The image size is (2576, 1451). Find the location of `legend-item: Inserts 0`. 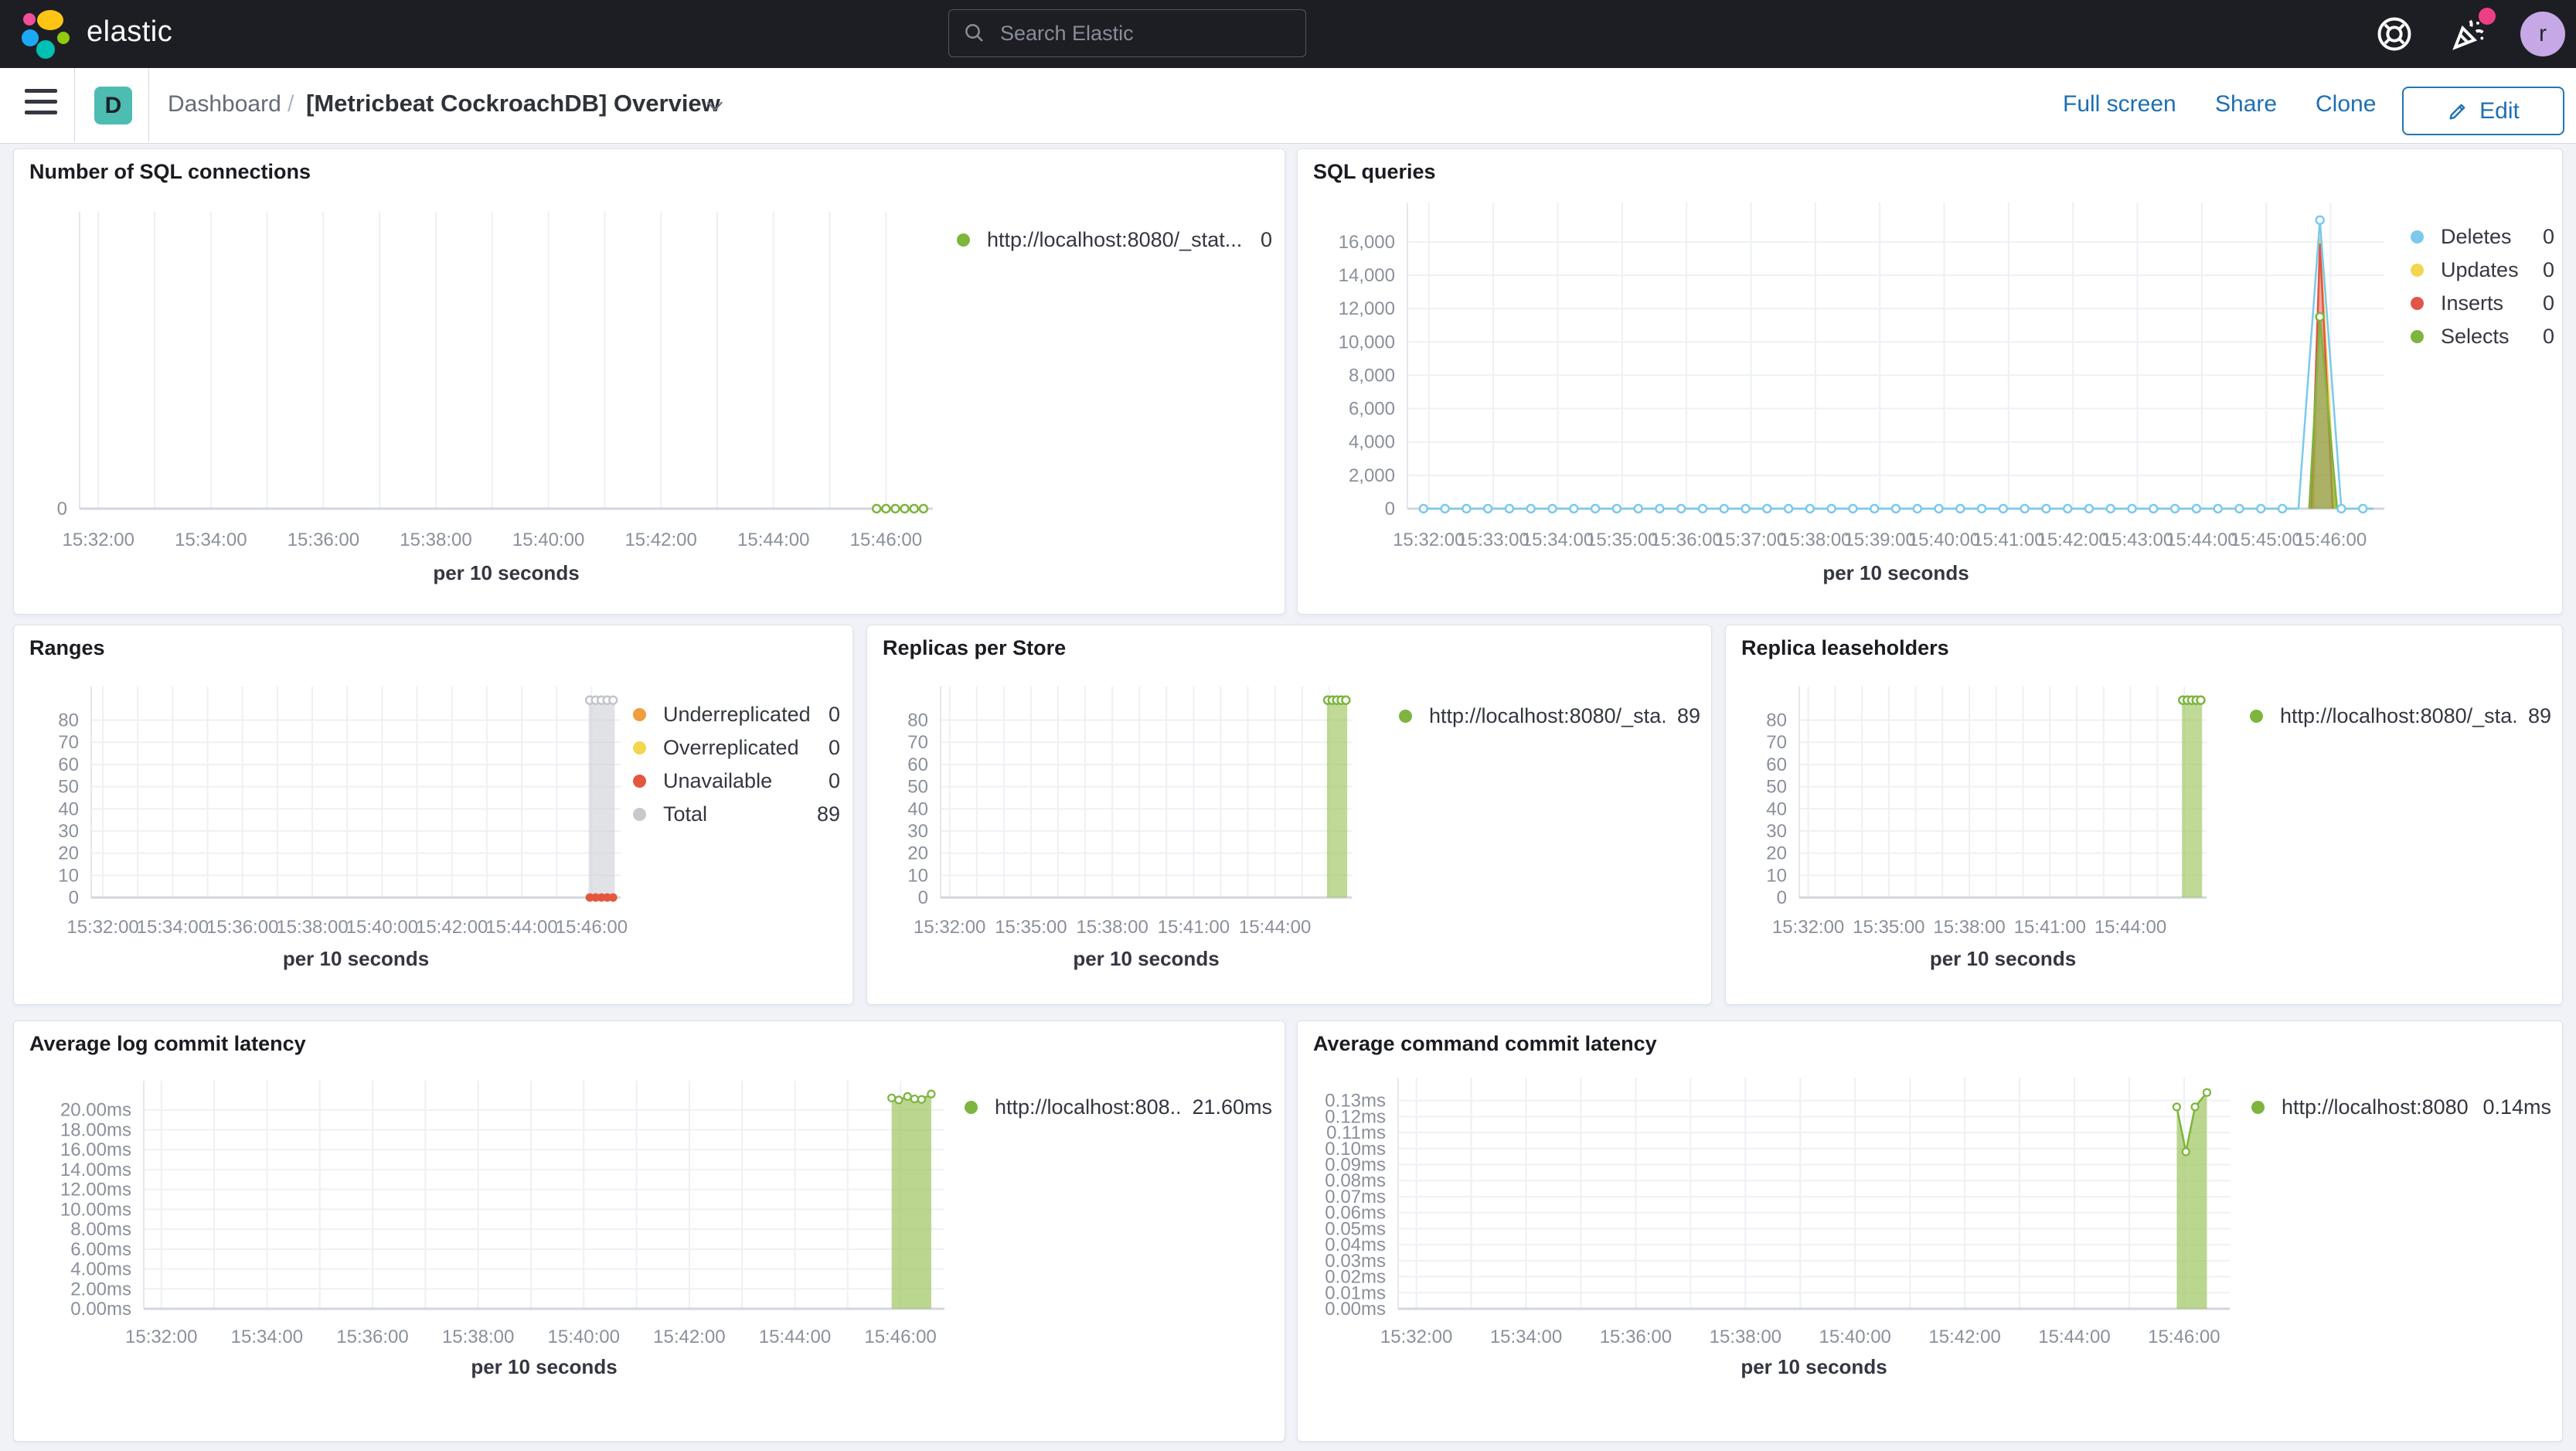

legend-item: Inserts 0 is located at coordinates (2482, 303).